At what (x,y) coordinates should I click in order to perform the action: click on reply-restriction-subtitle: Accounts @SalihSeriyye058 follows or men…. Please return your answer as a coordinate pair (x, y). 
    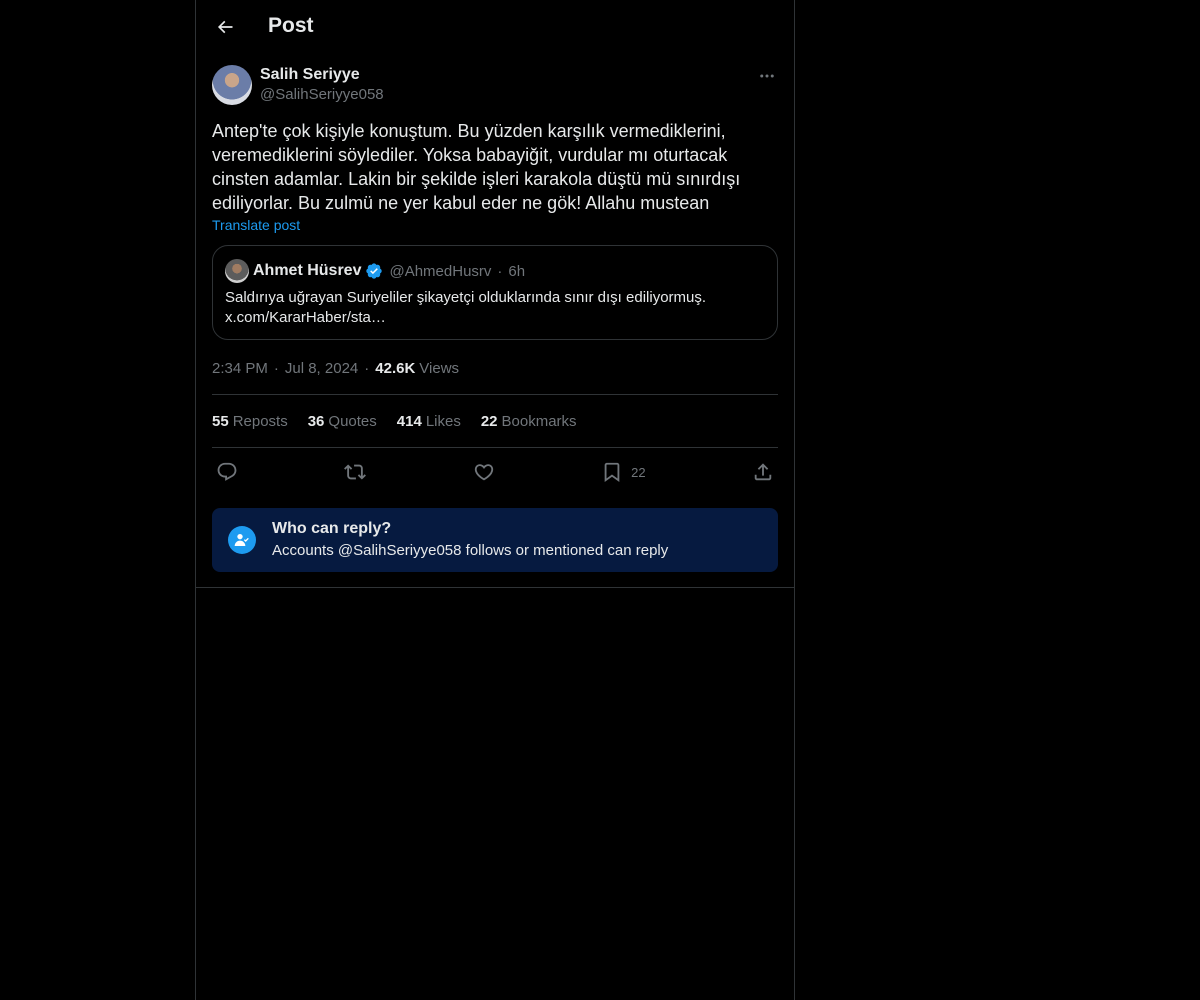
    Looking at the image, I should click on (470, 550).